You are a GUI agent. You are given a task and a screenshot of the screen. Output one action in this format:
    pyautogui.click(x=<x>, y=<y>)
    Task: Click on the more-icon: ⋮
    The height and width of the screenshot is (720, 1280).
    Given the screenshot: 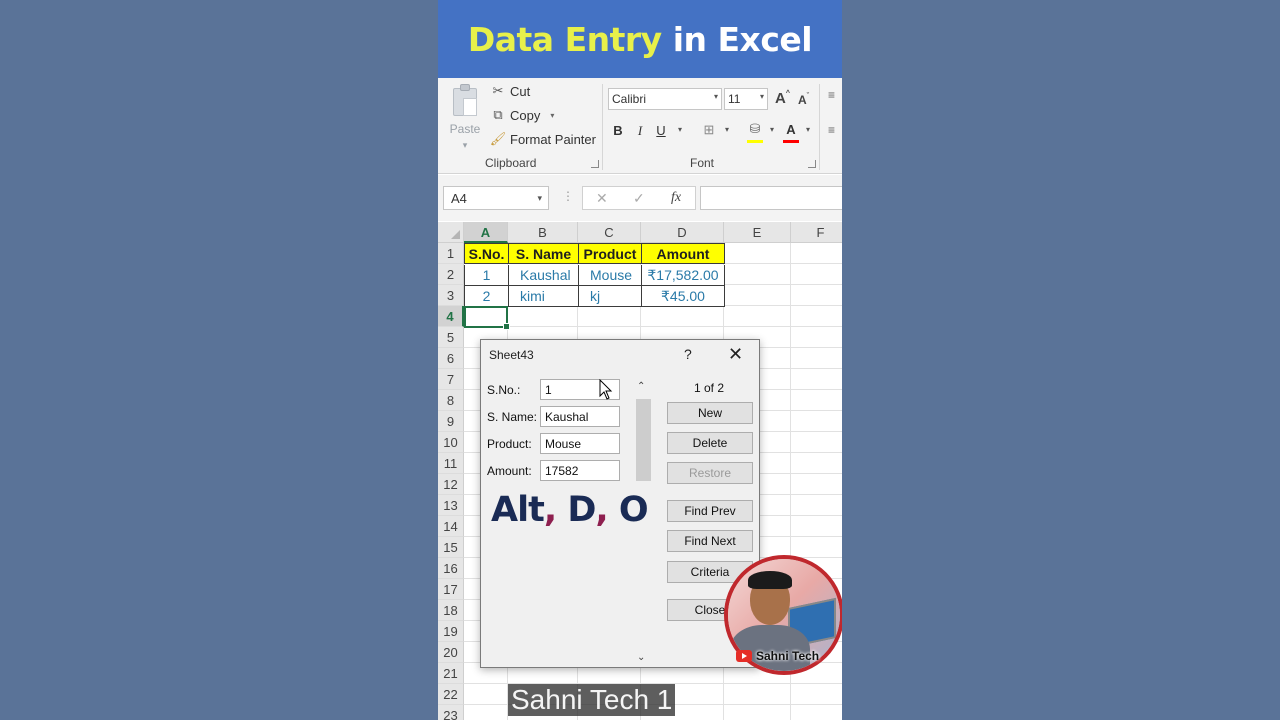 What is the action you would take?
    pyautogui.click(x=568, y=196)
    